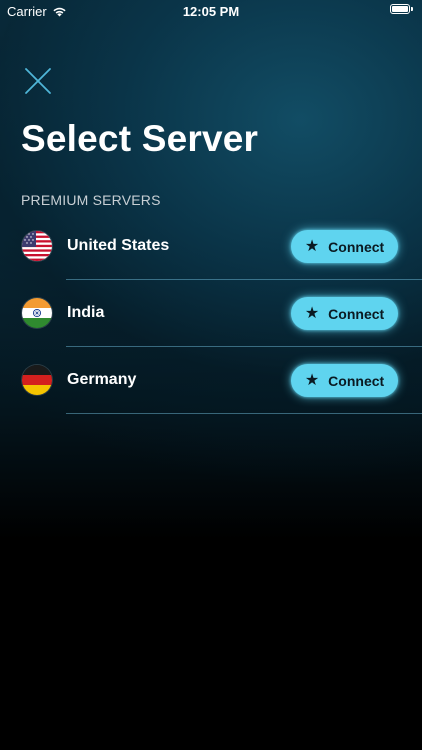 The width and height of the screenshot is (422, 750). Describe the element at coordinates (211, 380) in the screenshot. I see `server-row-germany: Germany ★ Connect` at that location.